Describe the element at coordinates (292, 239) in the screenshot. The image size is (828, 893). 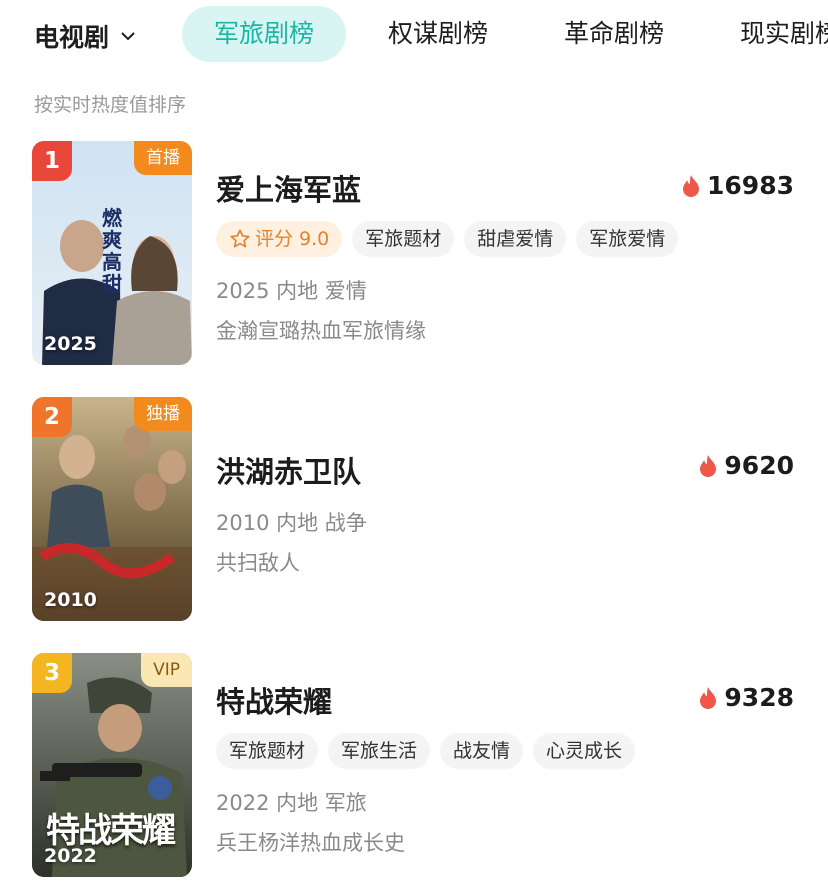
I see `score-label: 评分 9.0` at that location.